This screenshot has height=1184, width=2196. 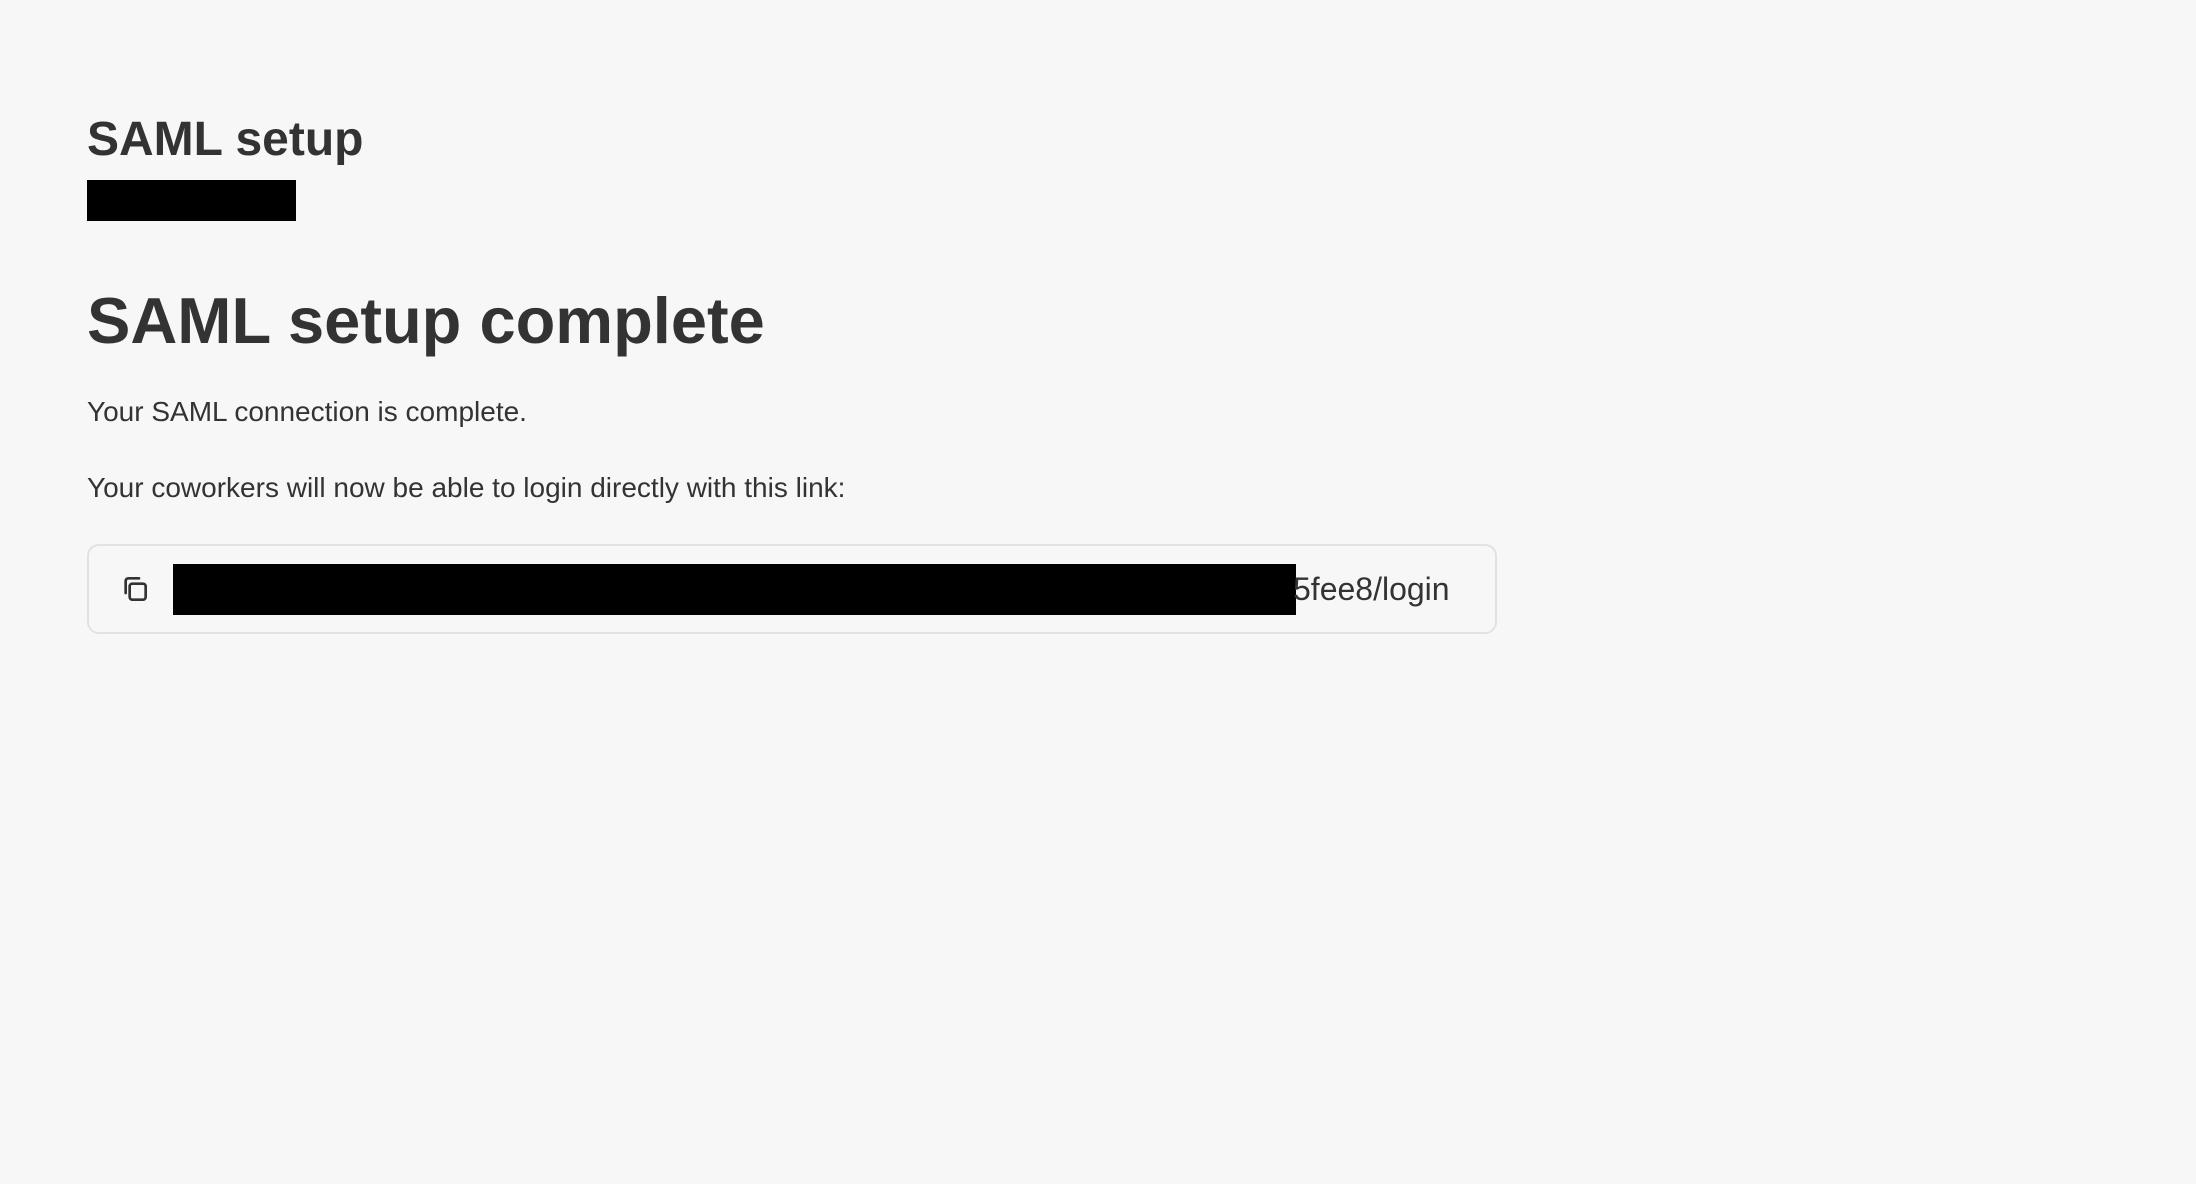 I want to click on login-link-box: 5fee8/login, so click(x=792, y=589).